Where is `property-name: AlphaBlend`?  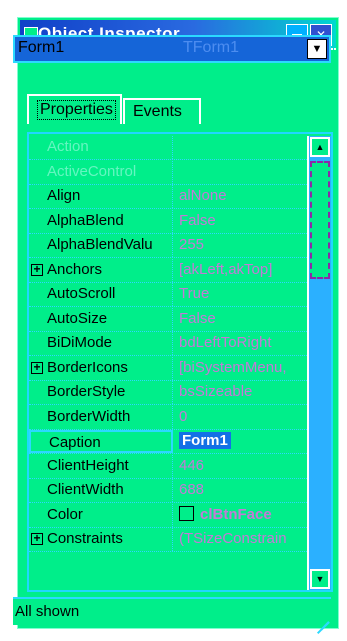 property-name: AlphaBlend is located at coordinates (101, 221).